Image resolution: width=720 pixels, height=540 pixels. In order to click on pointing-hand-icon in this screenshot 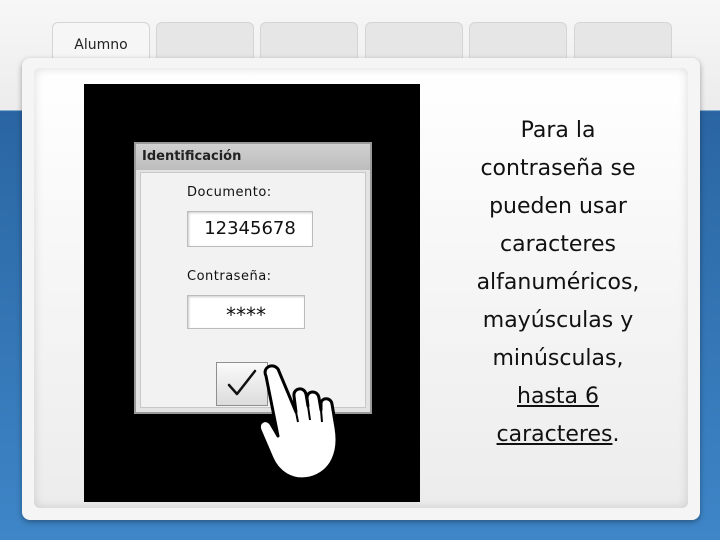, I will do `click(298, 422)`.